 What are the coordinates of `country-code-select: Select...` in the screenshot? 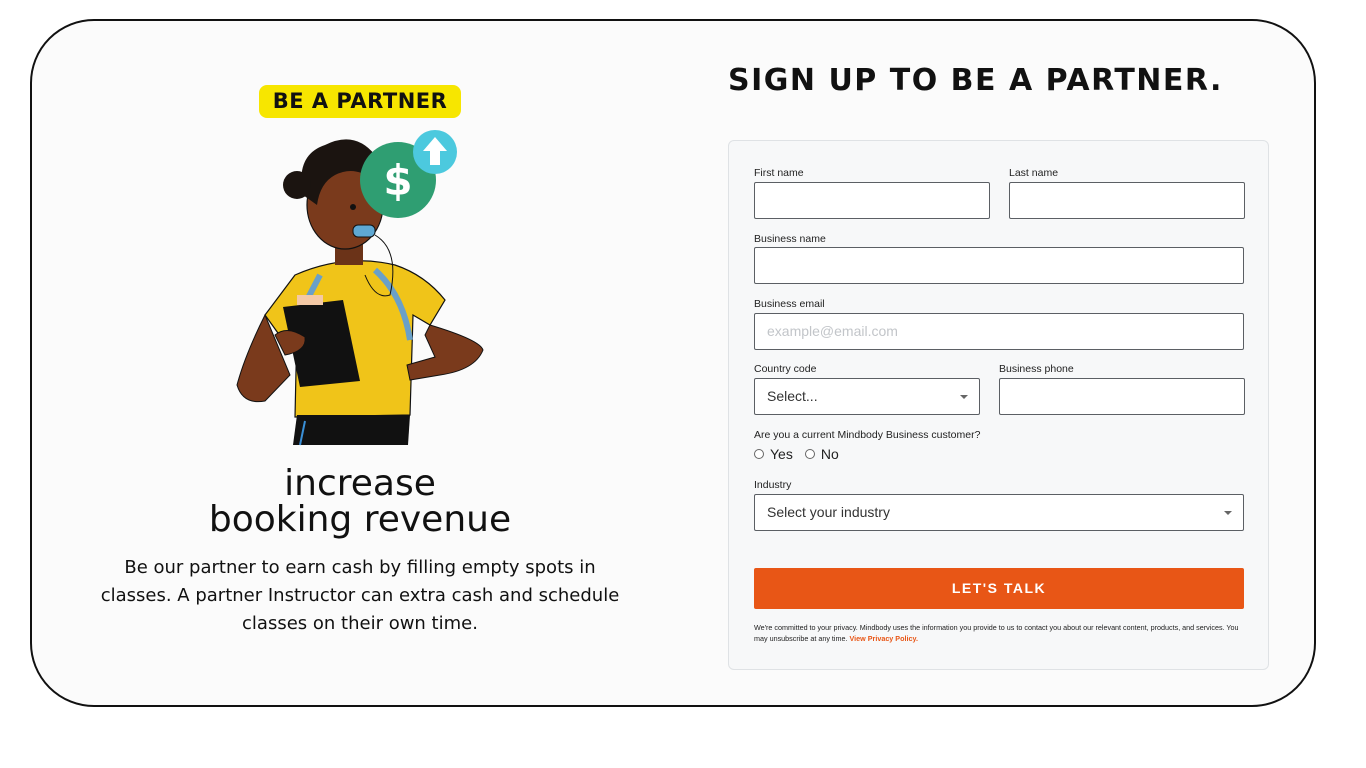 It's located at (867, 396).